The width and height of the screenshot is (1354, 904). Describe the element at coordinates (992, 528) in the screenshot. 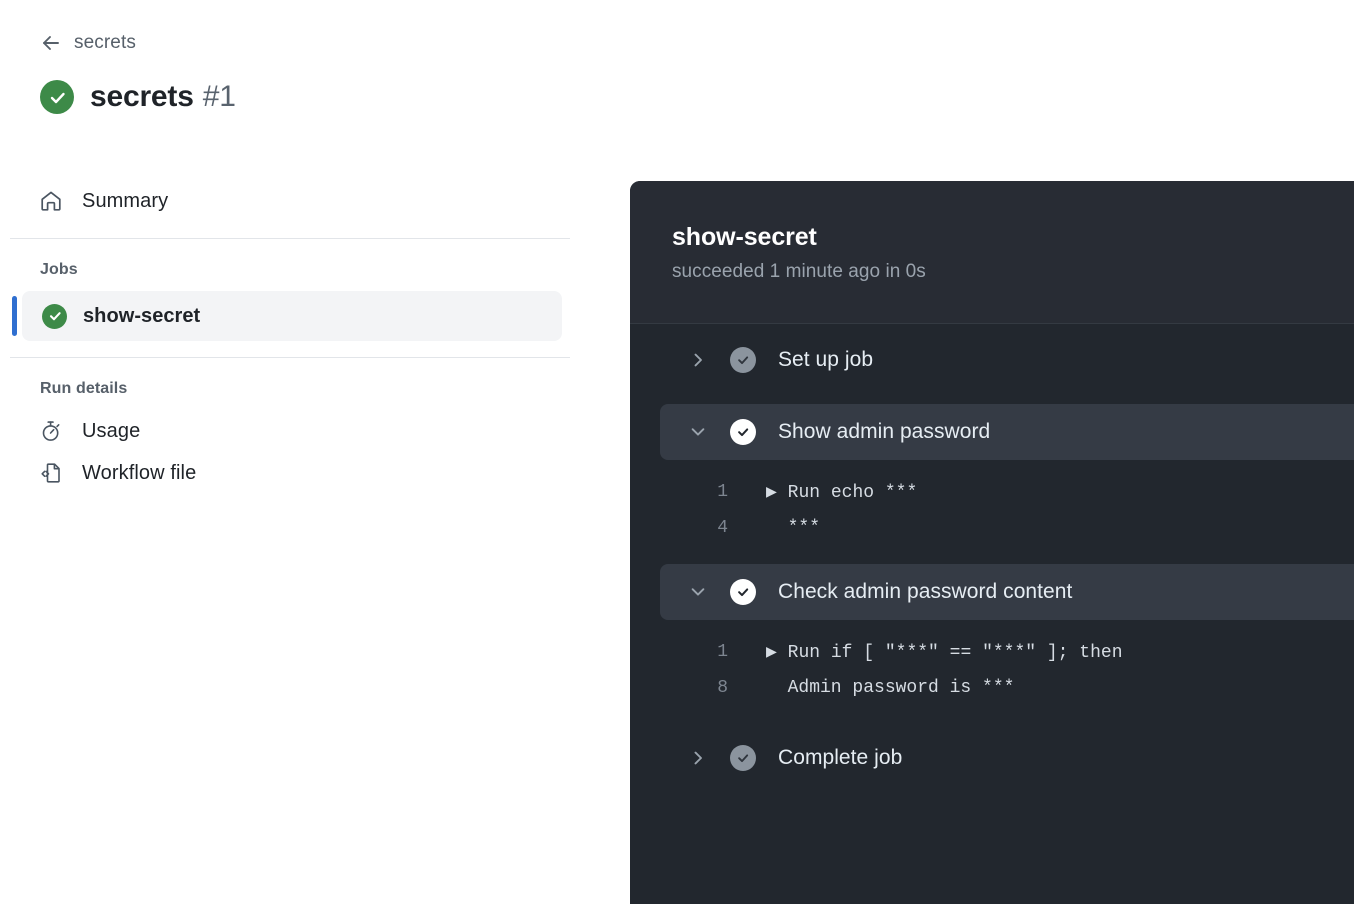

I see `log-line: 4 ***` at that location.